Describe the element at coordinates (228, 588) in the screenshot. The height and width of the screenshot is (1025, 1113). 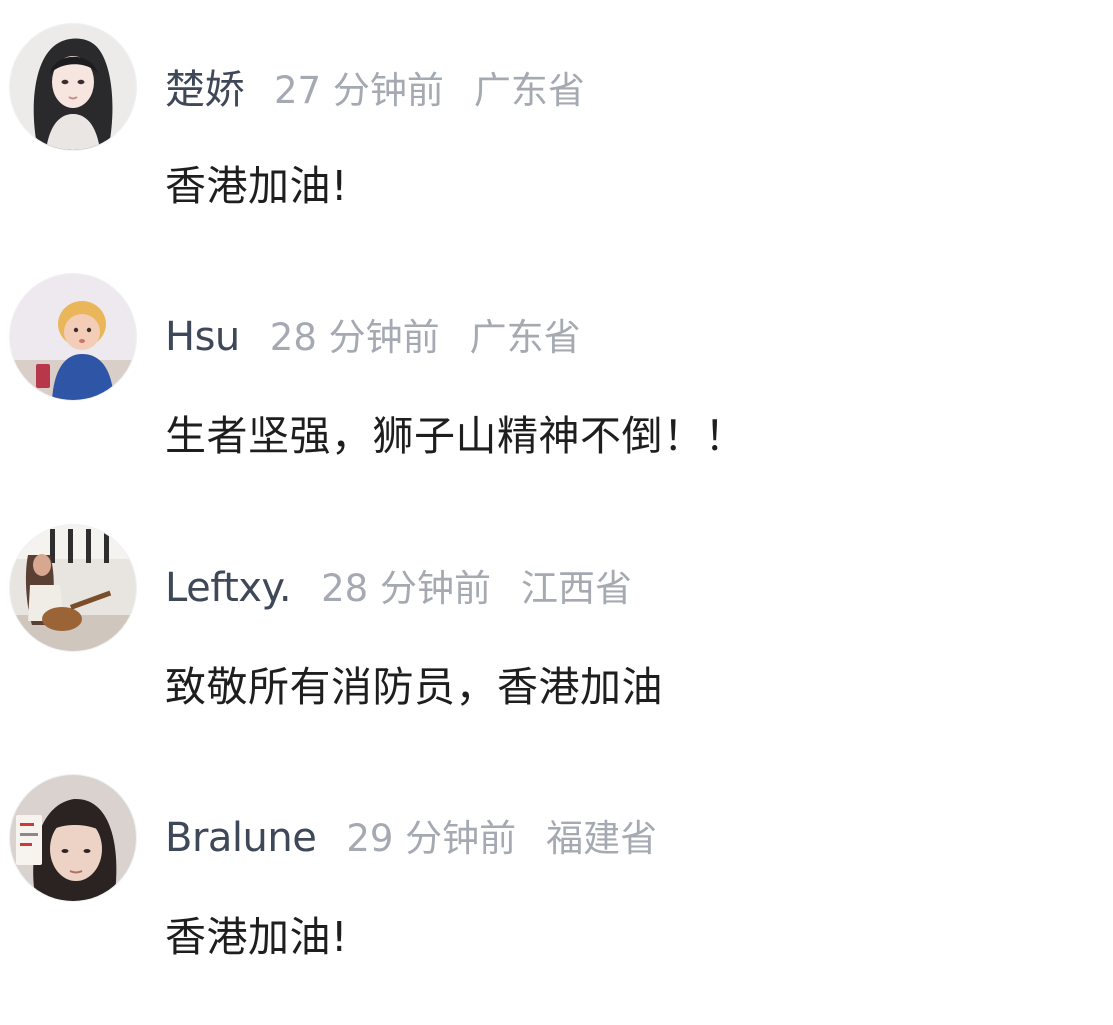
I see `username: Leftxy.` at that location.